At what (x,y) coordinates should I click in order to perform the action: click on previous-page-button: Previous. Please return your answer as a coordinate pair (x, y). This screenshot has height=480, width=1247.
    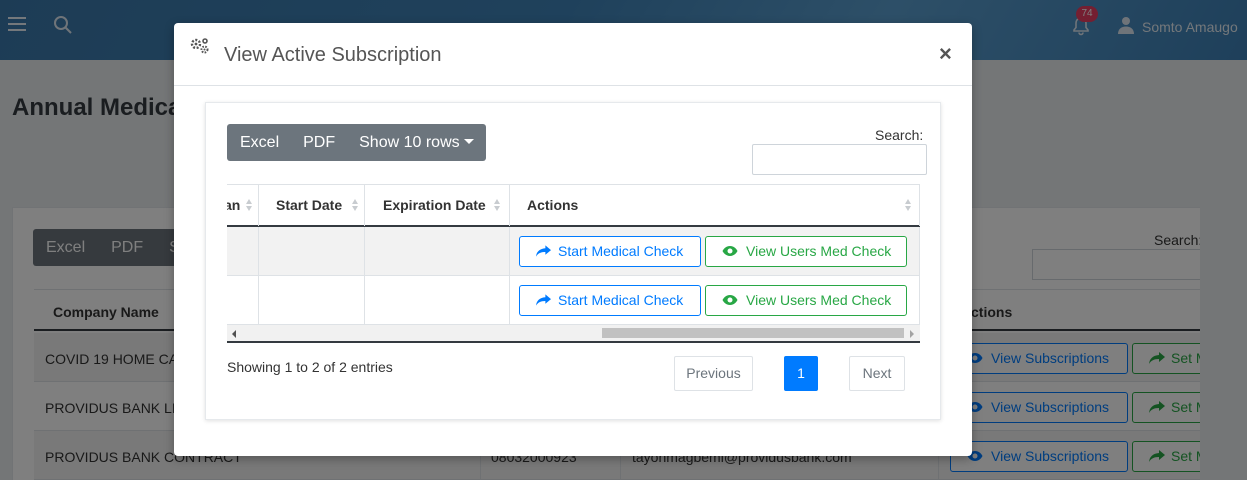
    Looking at the image, I should click on (713, 373).